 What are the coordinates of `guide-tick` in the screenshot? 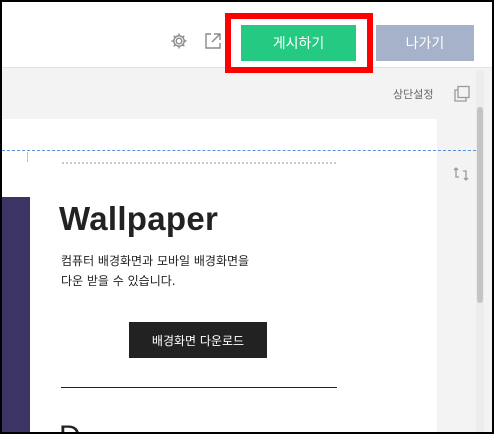 It's located at (27, 157).